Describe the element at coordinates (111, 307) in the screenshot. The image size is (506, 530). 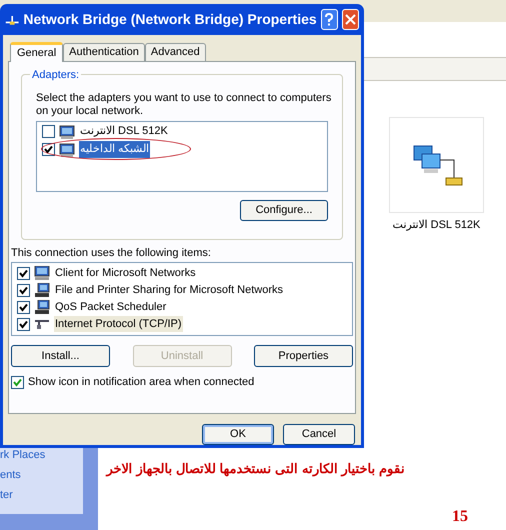
I see `list-item: QoS Packet Scheduler` at that location.